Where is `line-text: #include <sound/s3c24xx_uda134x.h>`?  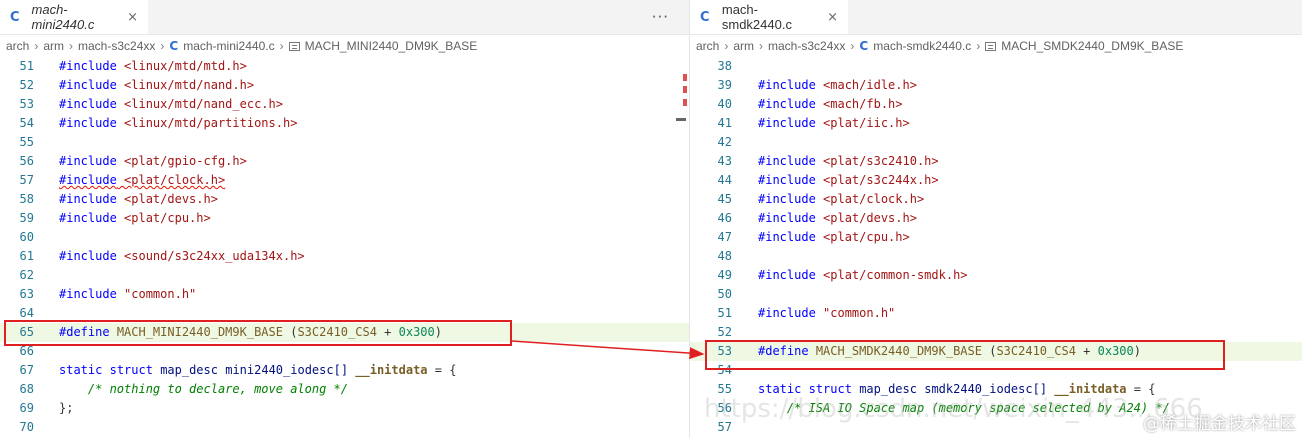
line-text: #include <sound/s3c24xx_uda134x.h> is located at coordinates (182, 256).